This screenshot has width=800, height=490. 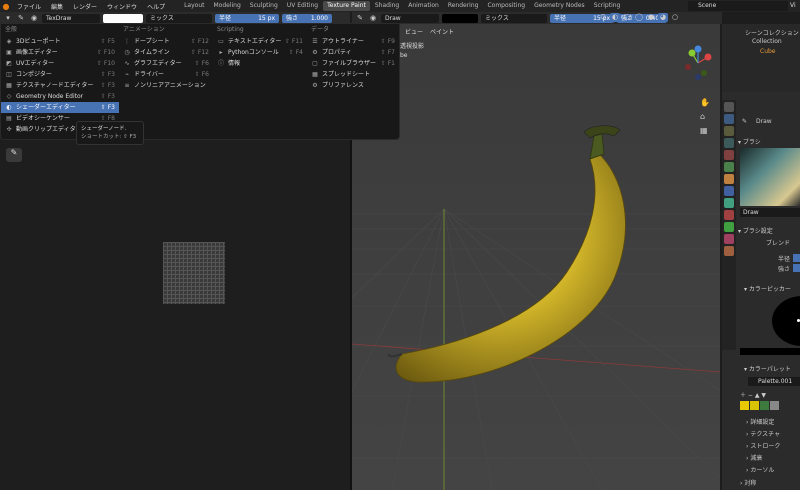 What do you see at coordinates (71, 18) in the screenshot?
I see `brush-name-field: TexDraw` at bounding box center [71, 18].